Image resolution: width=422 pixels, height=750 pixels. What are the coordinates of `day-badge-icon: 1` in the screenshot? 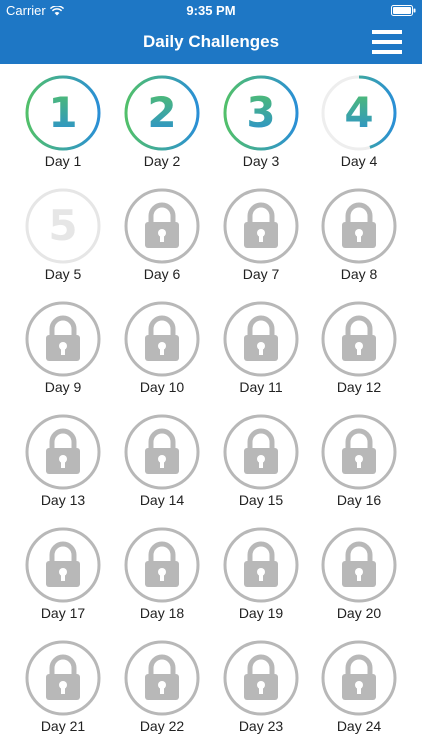 It's located at (63, 113).